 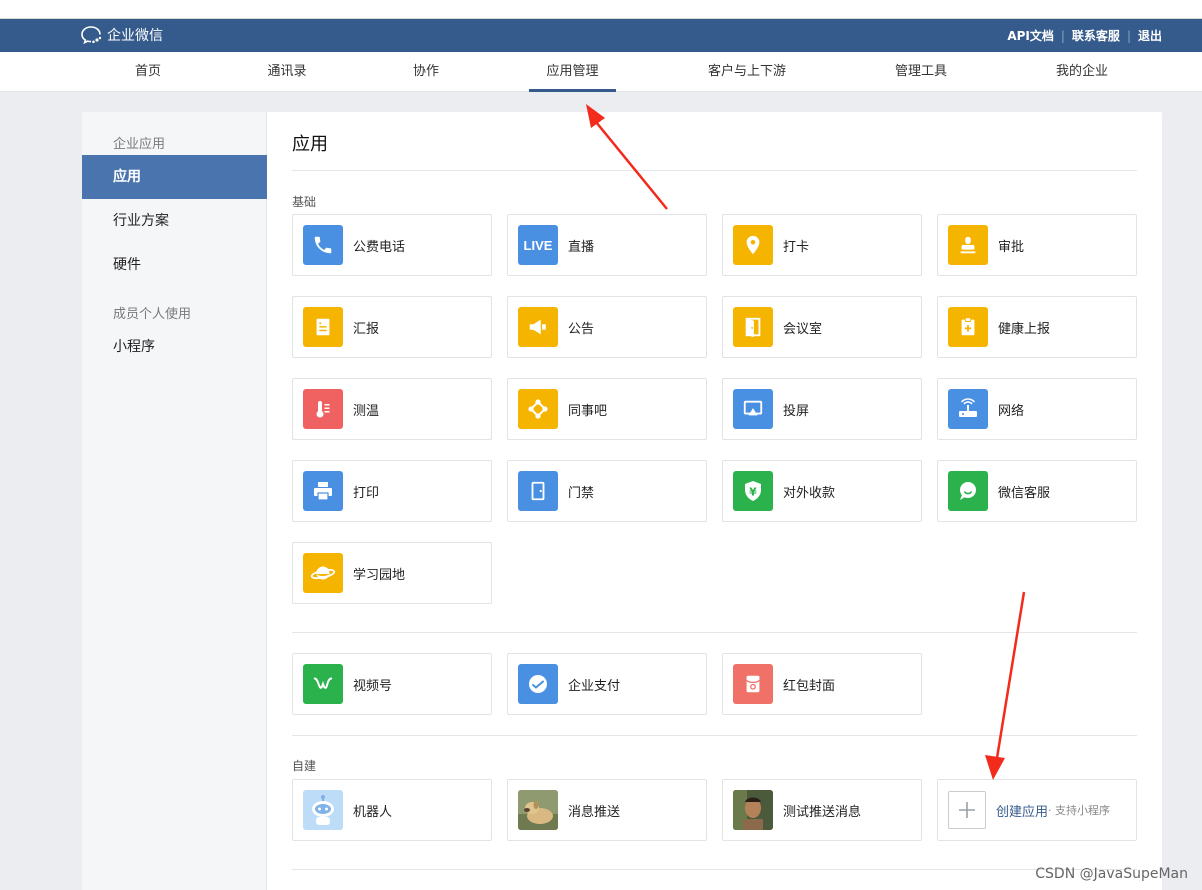 I want to click on yuan-shield-icon: ¥, so click(x=753, y=491).